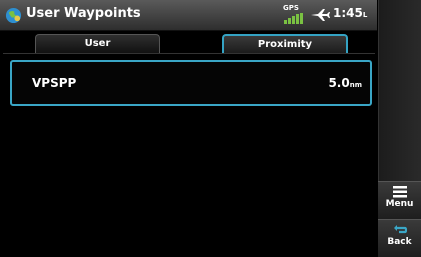 This screenshot has height=257, width=421. Describe the element at coordinates (294, 15) in the screenshot. I see `gps-status-icon: GPS` at that location.